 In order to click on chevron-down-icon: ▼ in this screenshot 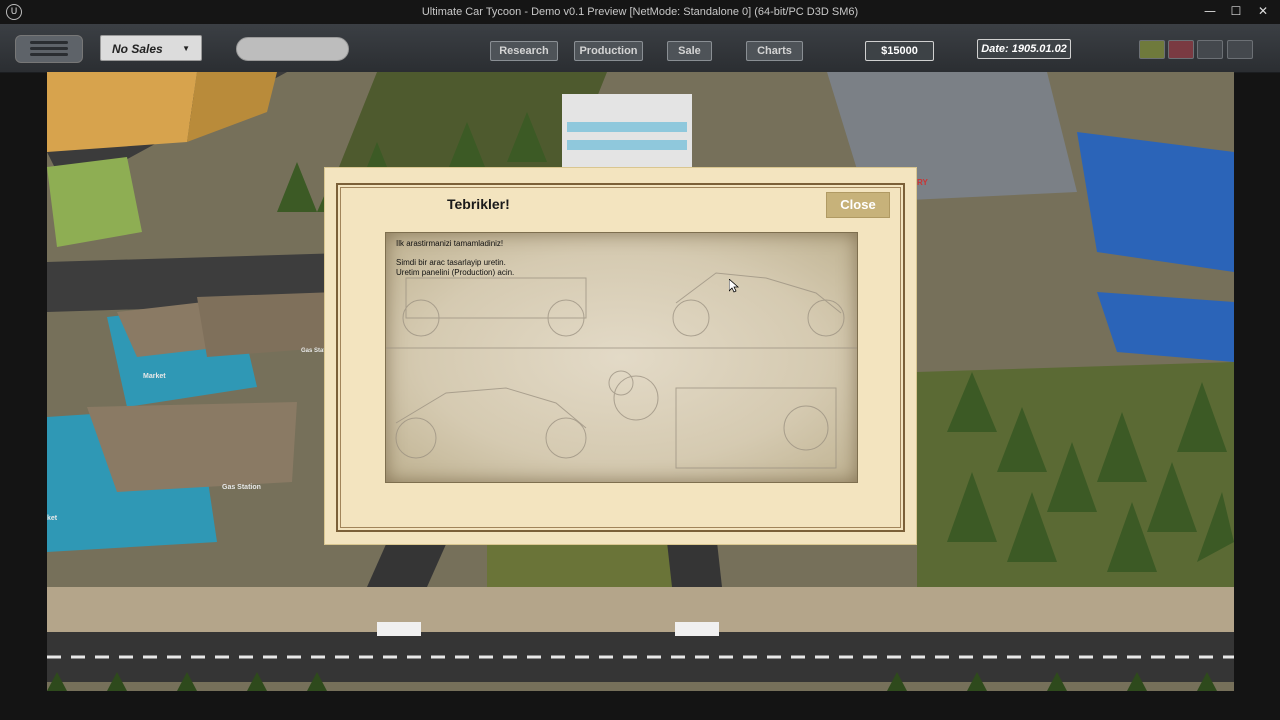, I will do `click(186, 48)`.